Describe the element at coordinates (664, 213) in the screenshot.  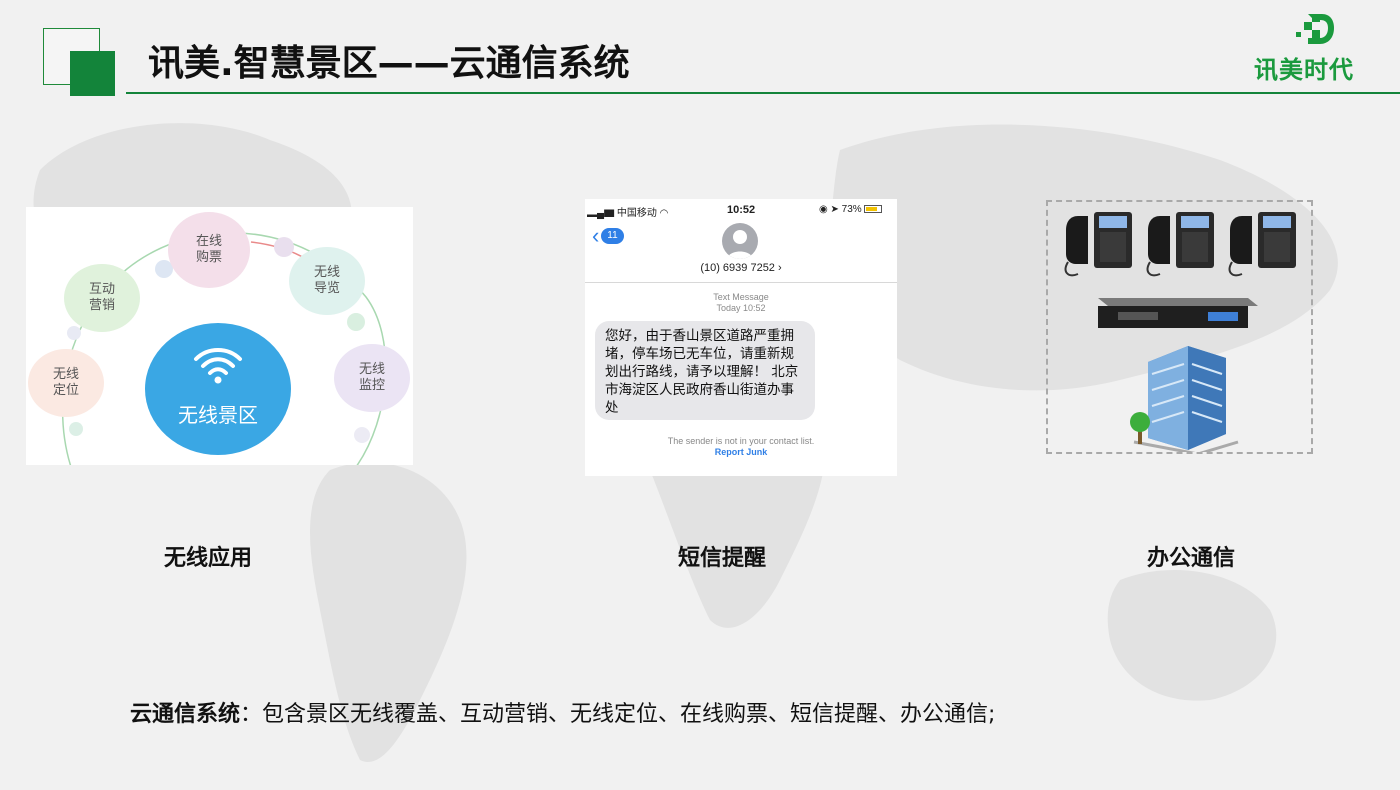
I see `wifi-status-icon: ◠` at that location.